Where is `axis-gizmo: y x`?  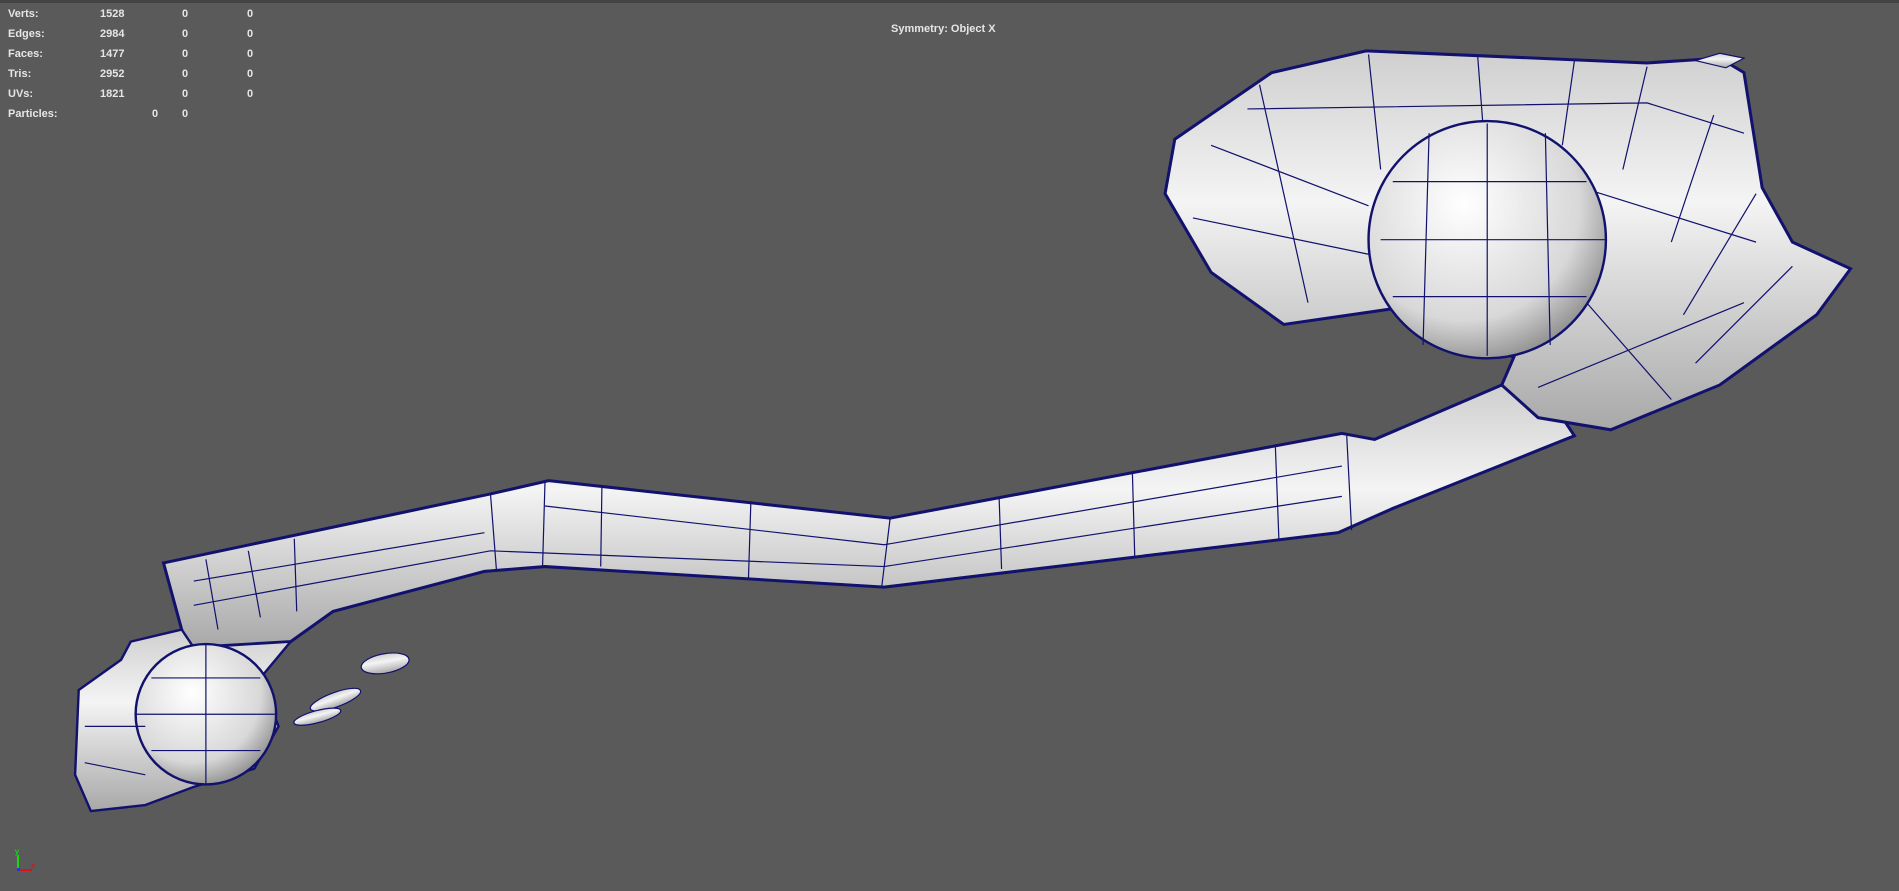 axis-gizmo: y x is located at coordinates (25, 860).